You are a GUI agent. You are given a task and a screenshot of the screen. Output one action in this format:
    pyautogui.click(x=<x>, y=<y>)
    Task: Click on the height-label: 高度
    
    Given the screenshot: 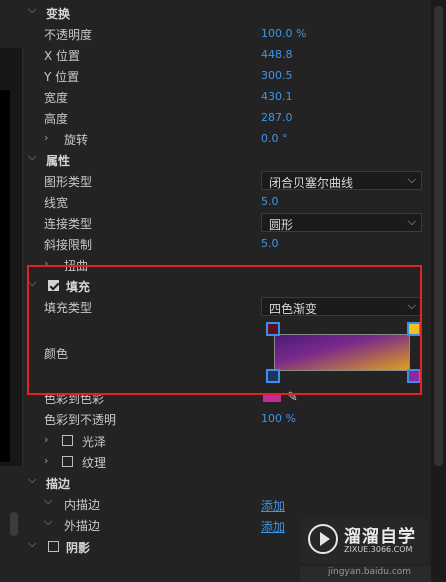 What is the action you would take?
    pyautogui.click(x=56, y=119)
    